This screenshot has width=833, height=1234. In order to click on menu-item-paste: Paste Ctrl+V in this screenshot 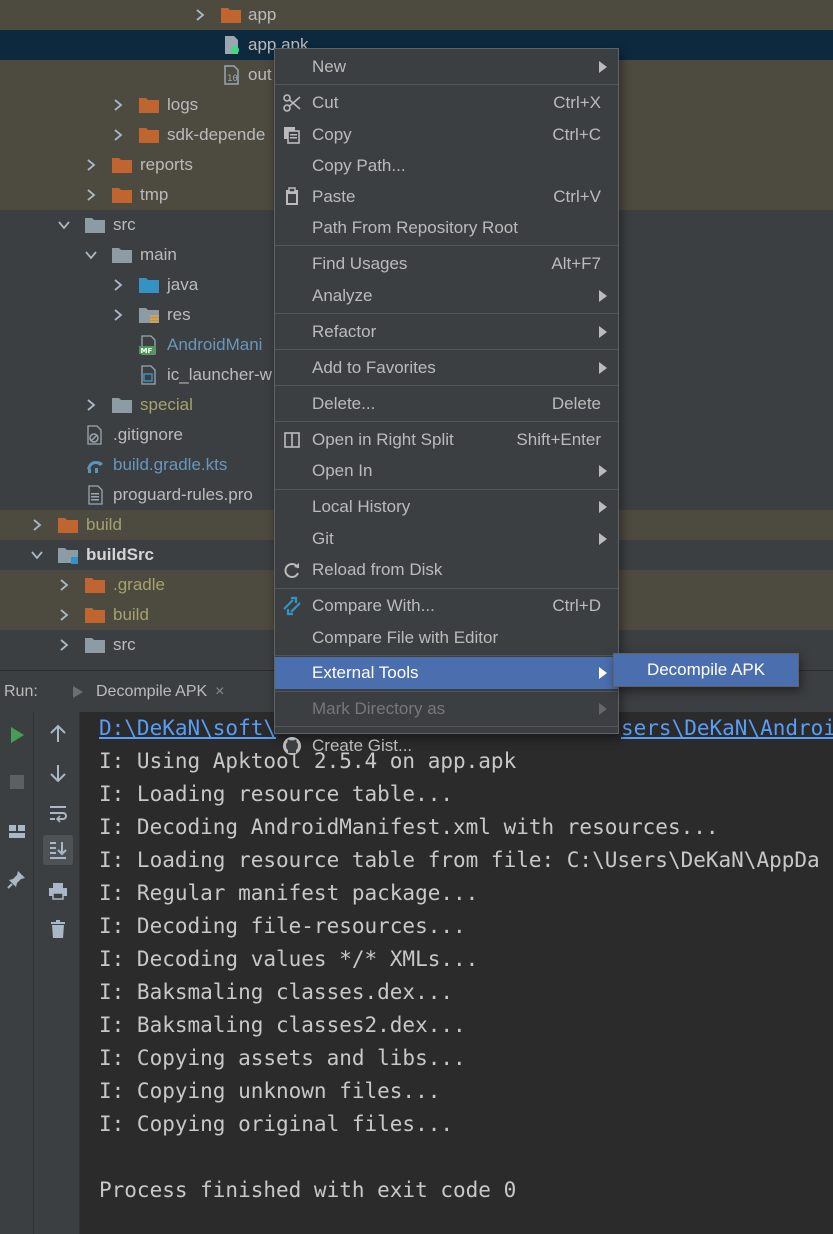, I will do `click(446, 197)`.